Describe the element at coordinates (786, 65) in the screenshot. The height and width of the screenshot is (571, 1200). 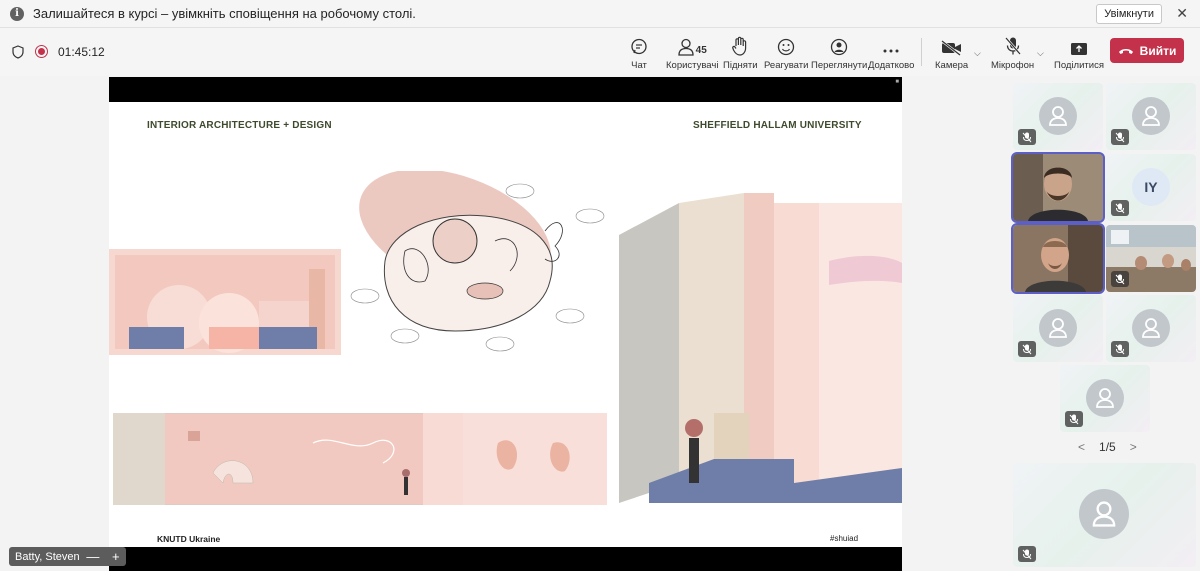
I see `react-label: Реагувати` at that location.